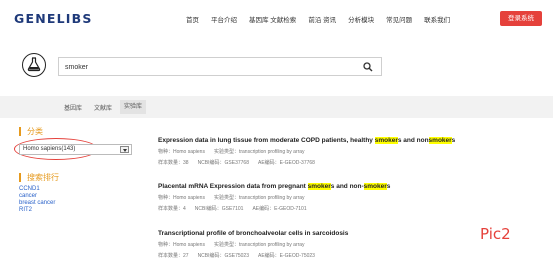 This screenshot has height=267, width=553. What do you see at coordinates (124, 149) in the screenshot?
I see `chevron-down-icon` at bounding box center [124, 149].